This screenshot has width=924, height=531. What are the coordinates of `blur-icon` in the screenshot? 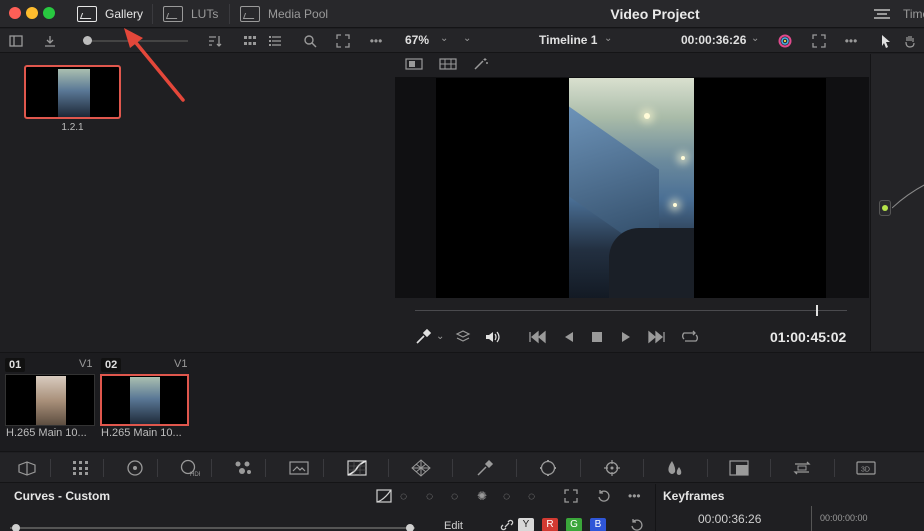 It's located at (675, 468).